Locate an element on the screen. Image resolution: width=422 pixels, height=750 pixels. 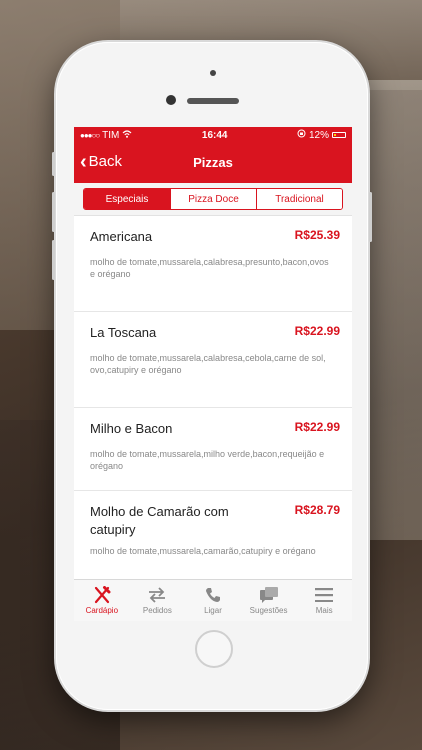
home-button is located at coordinates (214, 649).